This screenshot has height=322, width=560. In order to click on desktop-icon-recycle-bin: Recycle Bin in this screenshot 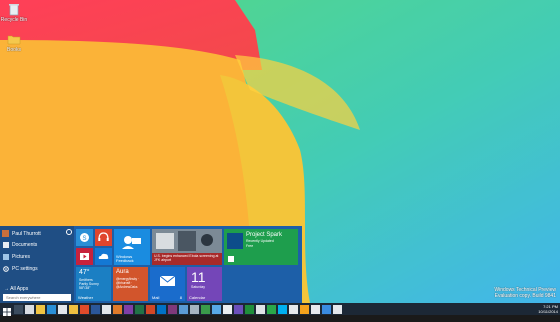, I will do `click(14, 12)`.